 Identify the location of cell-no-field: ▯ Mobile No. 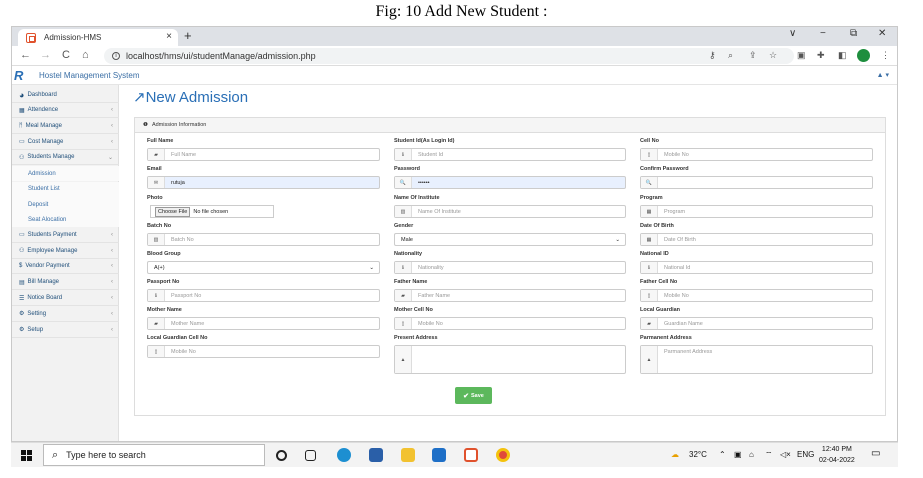
(756, 154).